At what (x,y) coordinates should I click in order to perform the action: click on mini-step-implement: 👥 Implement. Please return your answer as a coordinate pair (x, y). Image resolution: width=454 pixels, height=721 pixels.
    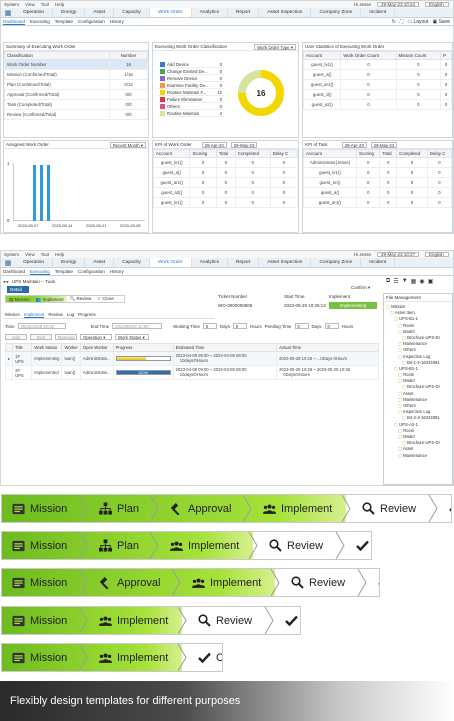
    Looking at the image, I should click on (49, 299).